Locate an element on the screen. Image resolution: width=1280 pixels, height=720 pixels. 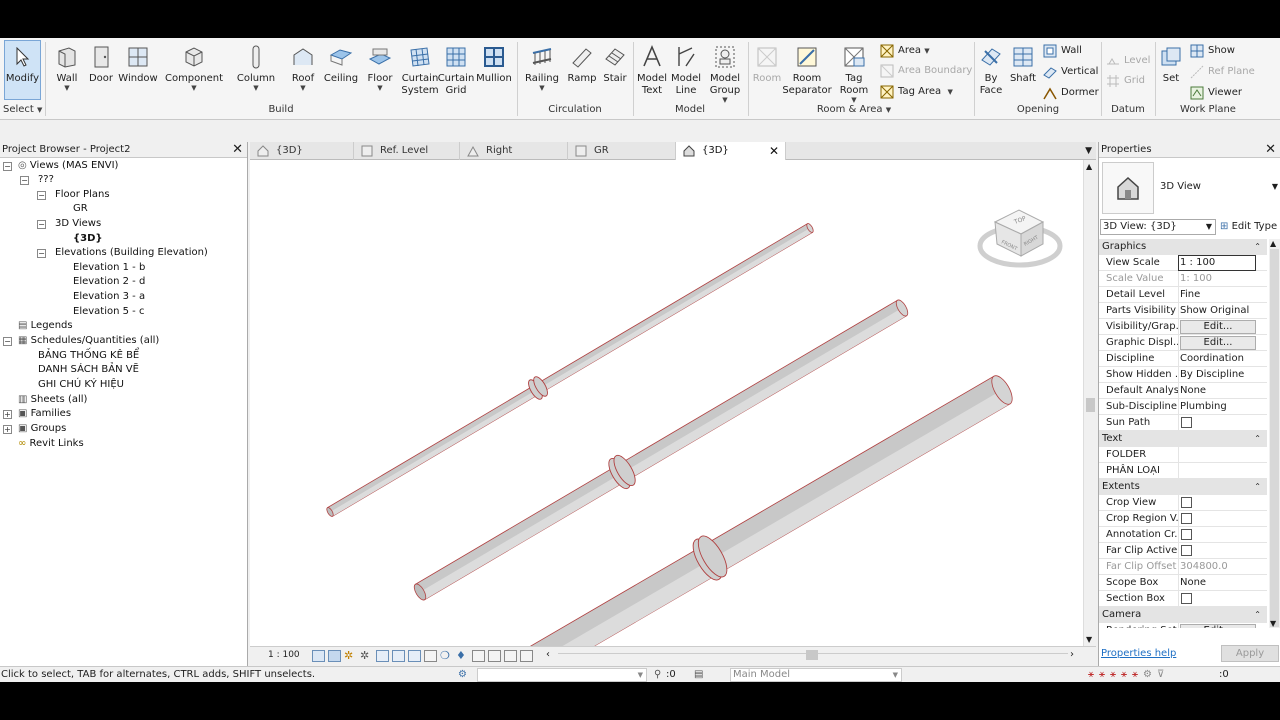
workset-dropdown: ▼ is located at coordinates (562, 675).